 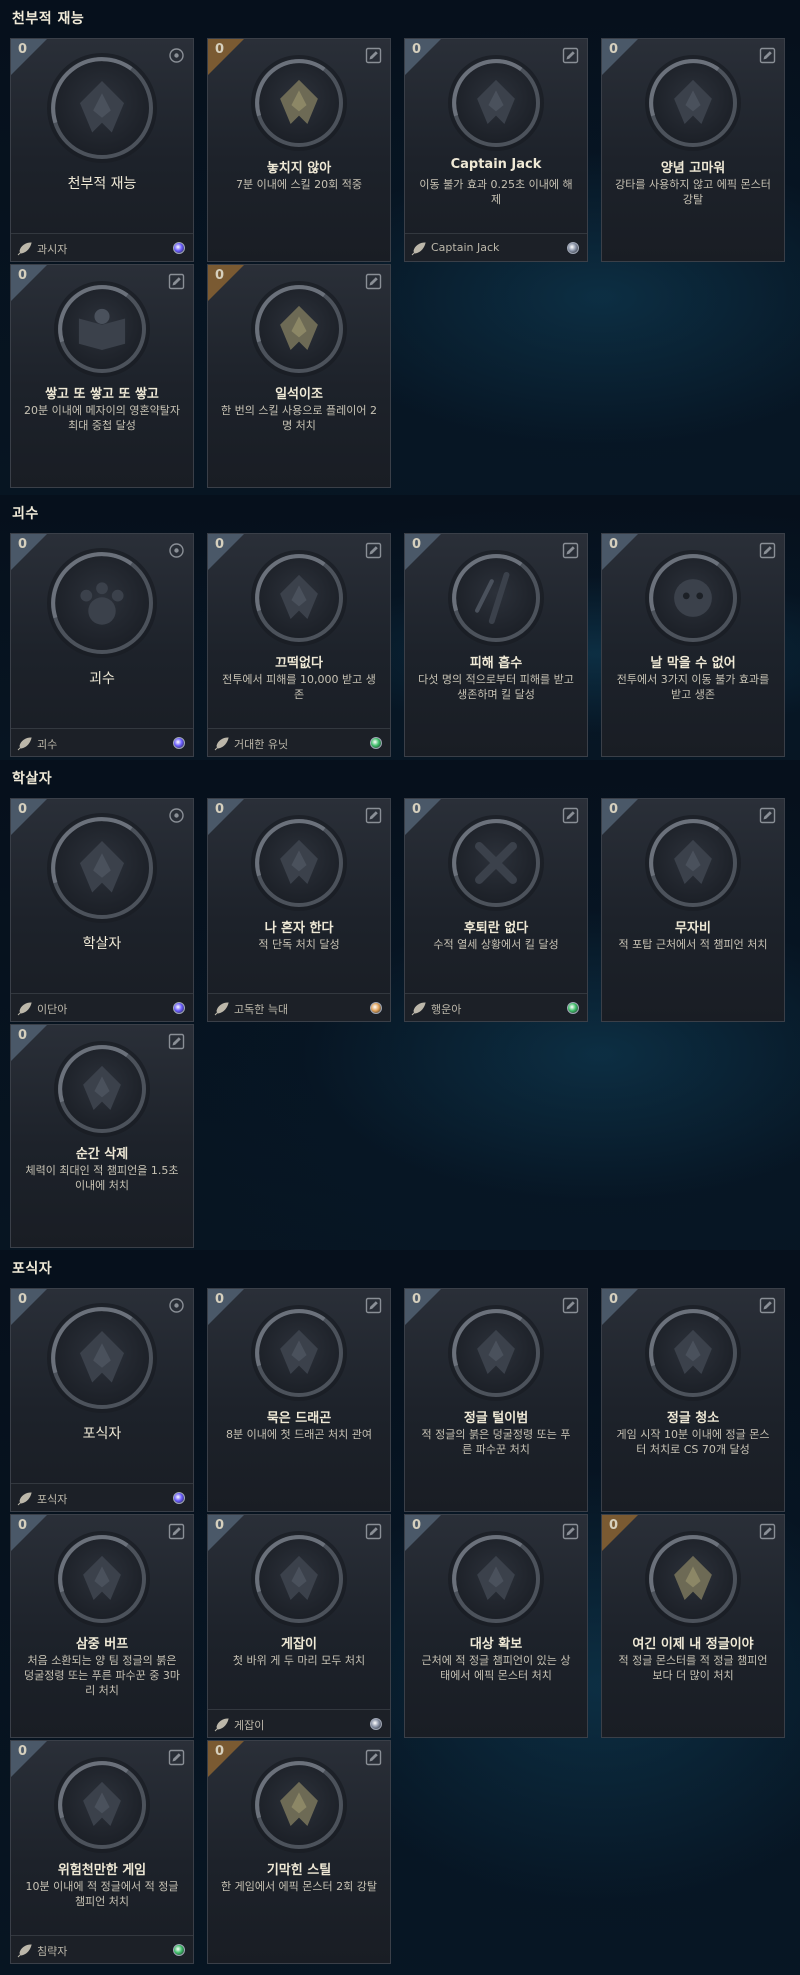 I want to click on challenge-card: 0 무자비 적 포탑 근처에서 적 챔피언 처치, so click(x=693, y=910).